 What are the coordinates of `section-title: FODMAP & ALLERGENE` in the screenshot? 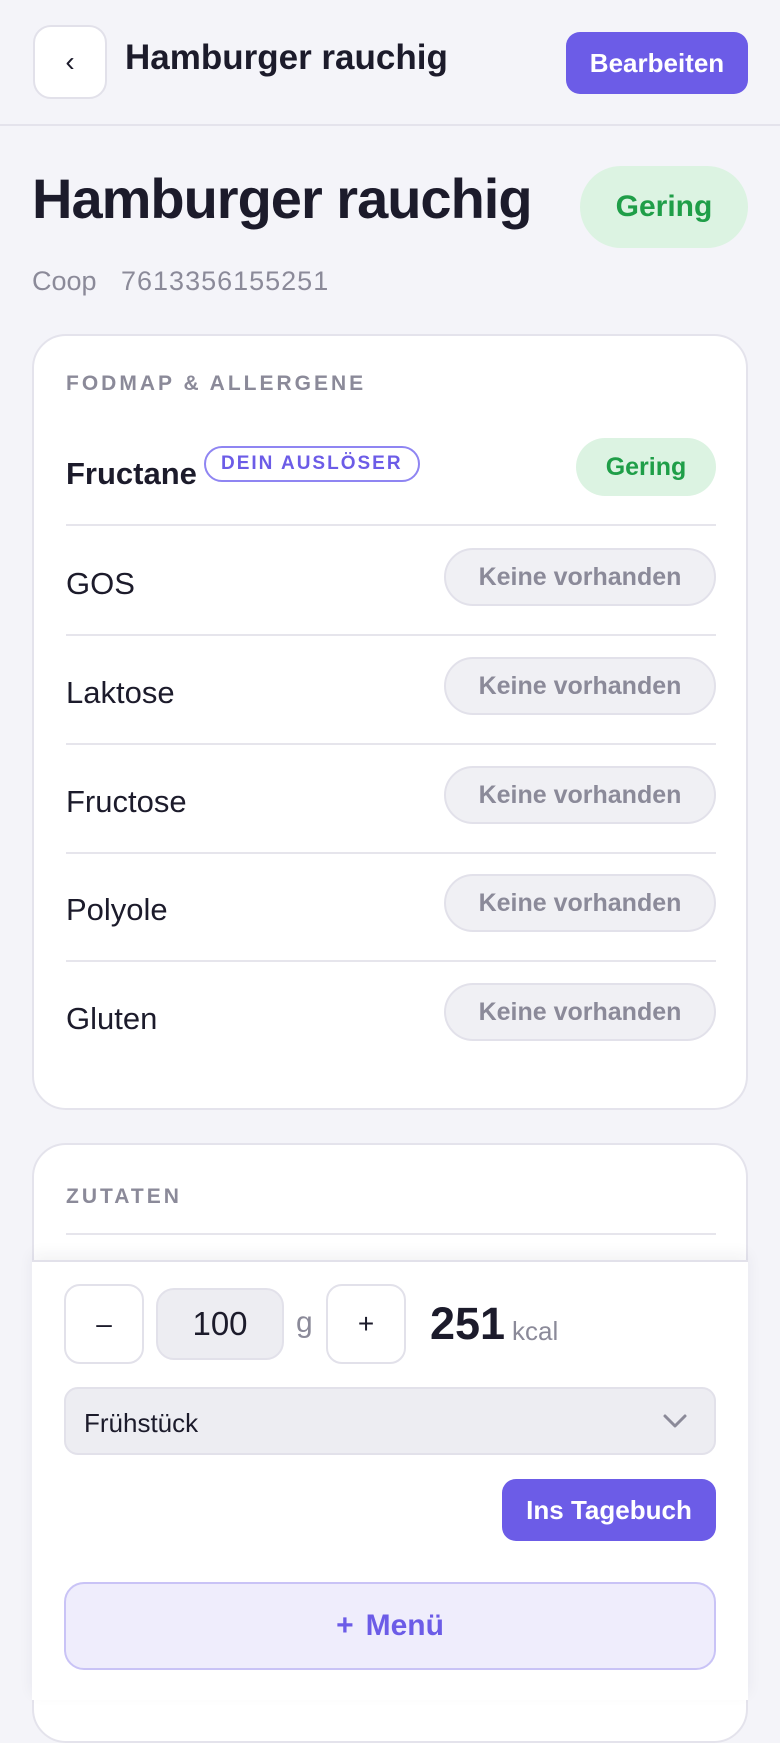 It's located at (216, 383).